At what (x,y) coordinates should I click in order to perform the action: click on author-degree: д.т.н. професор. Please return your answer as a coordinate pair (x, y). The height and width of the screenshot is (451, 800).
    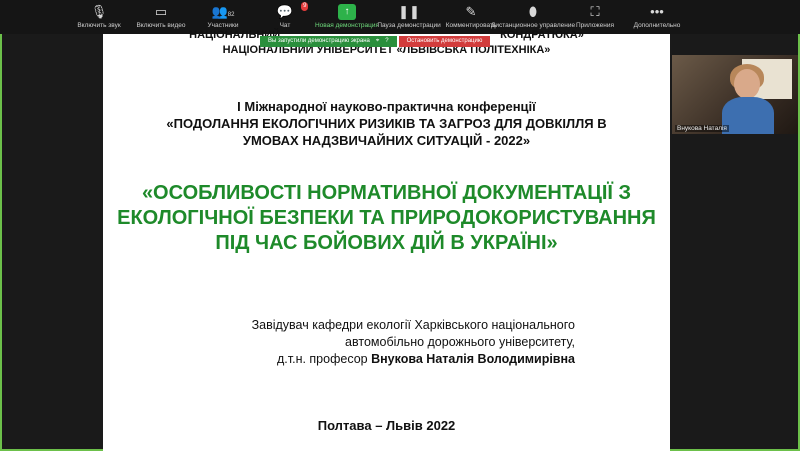
    Looking at the image, I should click on (322, 359).